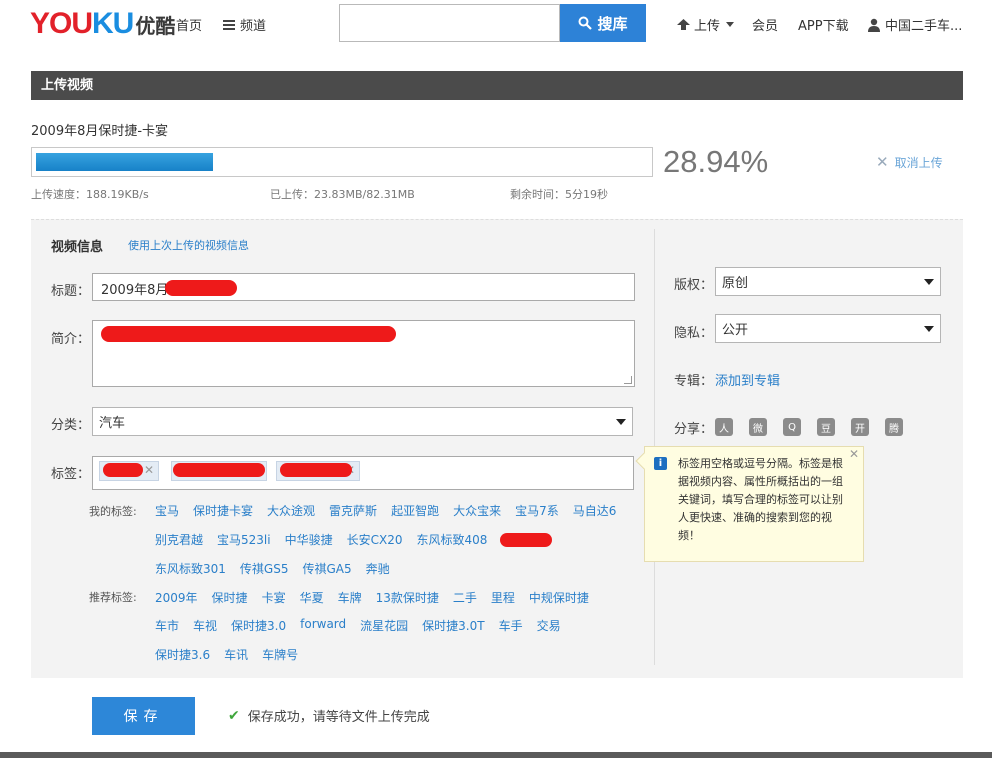  Describe the element at coordinates (549, 625) in the screenshot. I see `tag-link: 交易` at that location.